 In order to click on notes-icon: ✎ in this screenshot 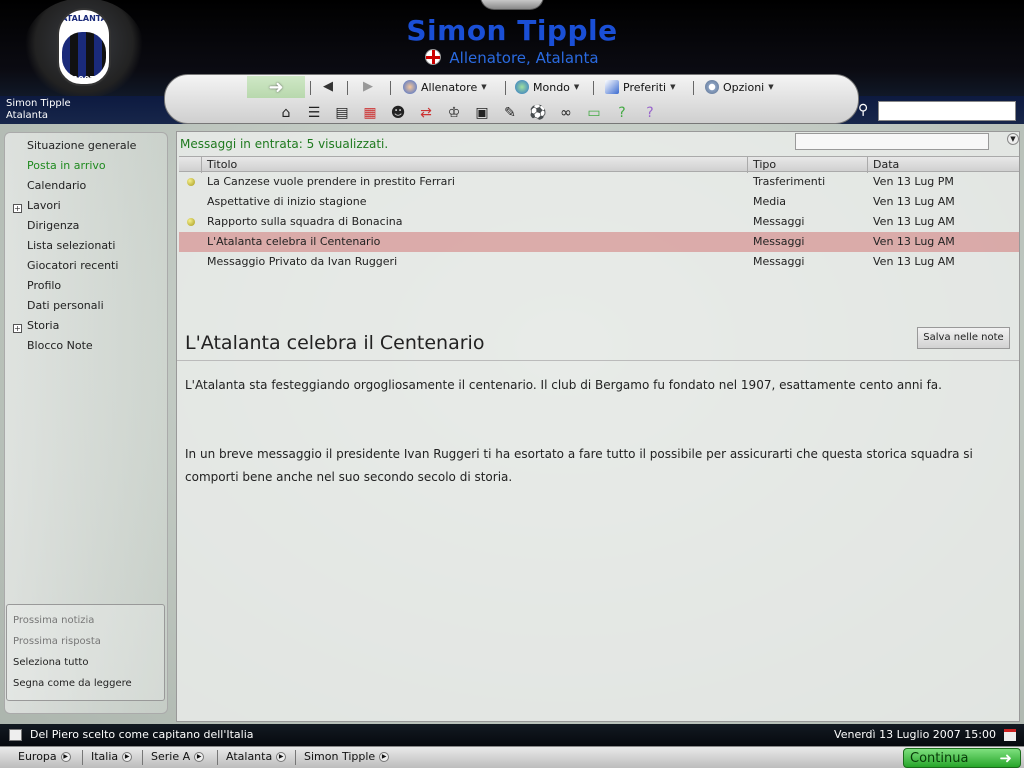, I will do `click(510, 113)`.